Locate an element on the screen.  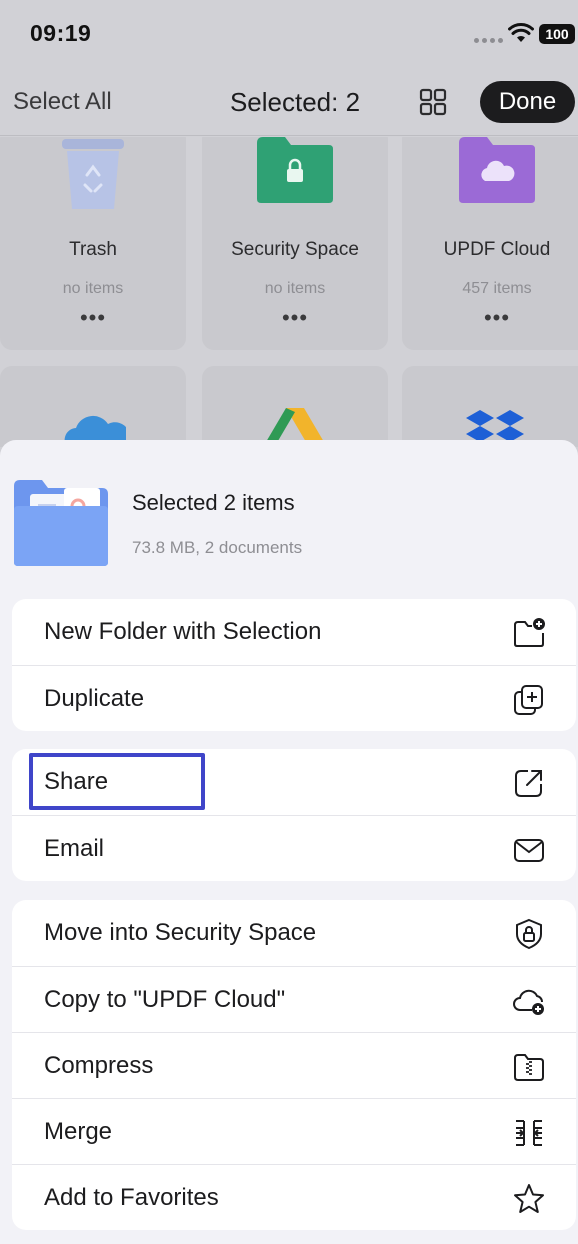
share-highlight-box is located at coordinates (117, 781).